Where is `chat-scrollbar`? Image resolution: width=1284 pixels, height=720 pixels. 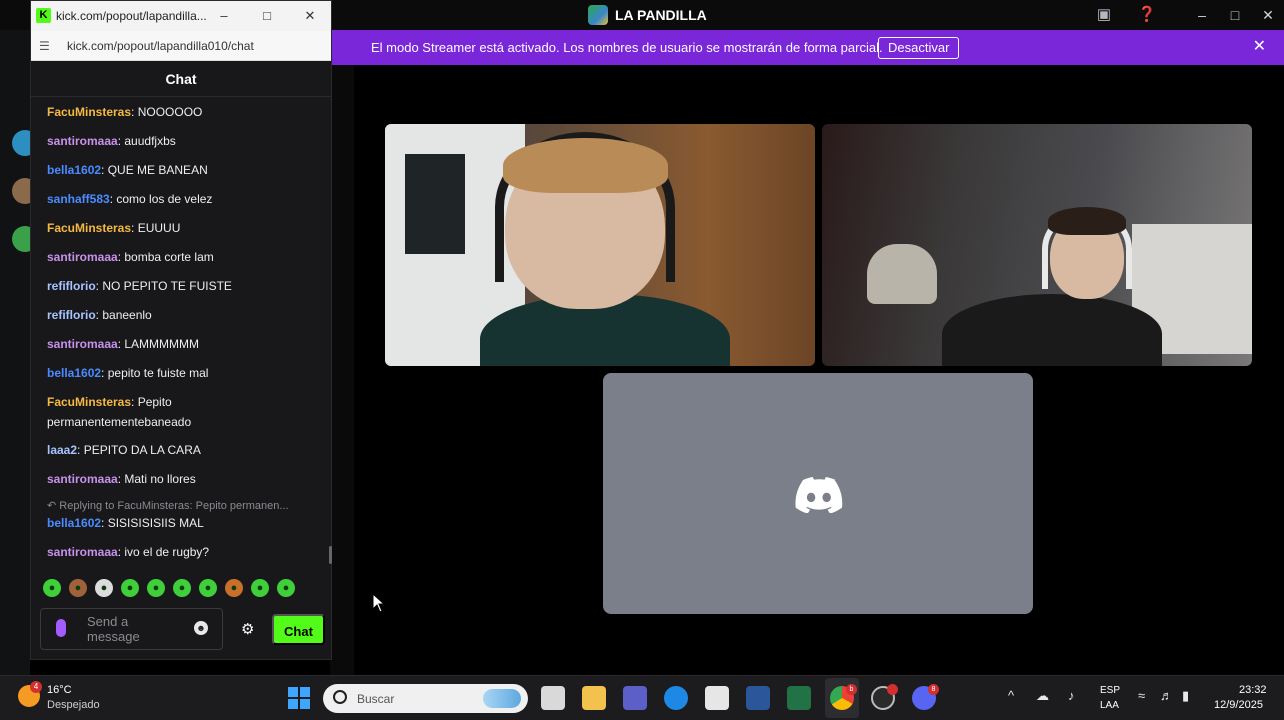
chat-scrollbar is located at coordinates (330, 555).